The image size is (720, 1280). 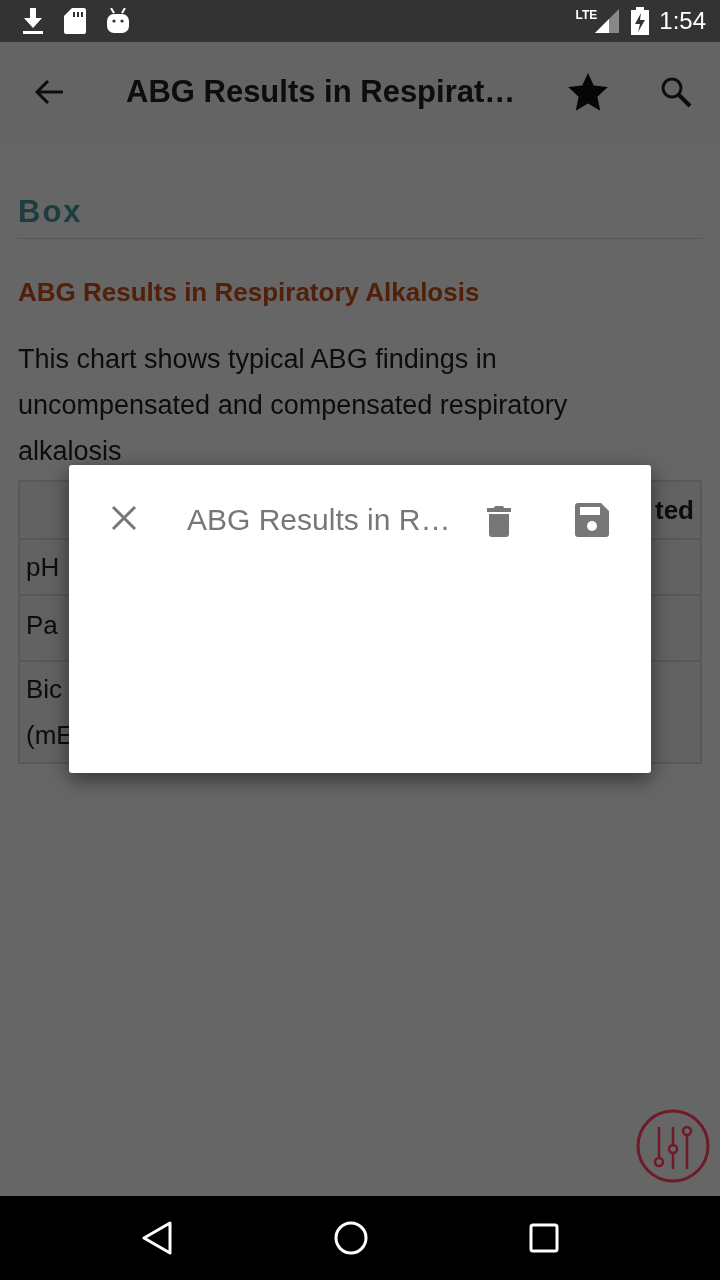 What do you see at coordinates (673, 1146) in the screenshot?
I see `sliders-icon` at bounding box center [673, 1146].